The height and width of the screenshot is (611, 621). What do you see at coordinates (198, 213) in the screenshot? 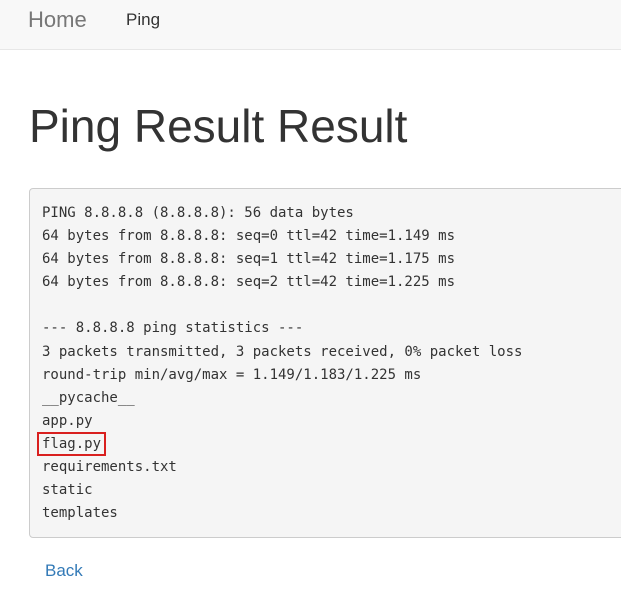
I see `output-line: PING 8.8.8.8 (8.8.8.8): 56 data bytes` at bounding box center [198, 213].